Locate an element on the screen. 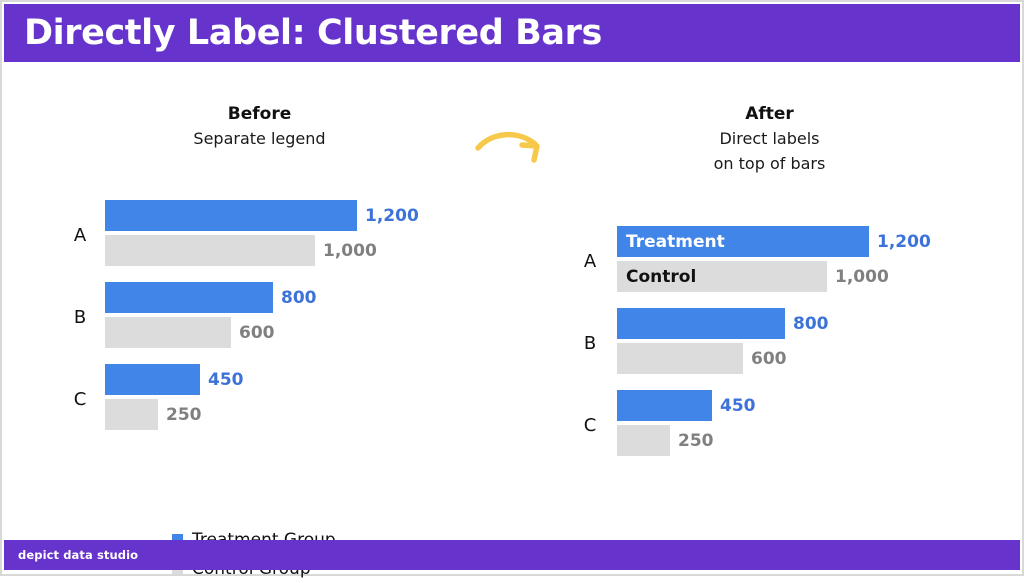 The height and width of the screenshot is (583, 1024). bar-row-c-control: 250 is located at coordinates (174, 414).